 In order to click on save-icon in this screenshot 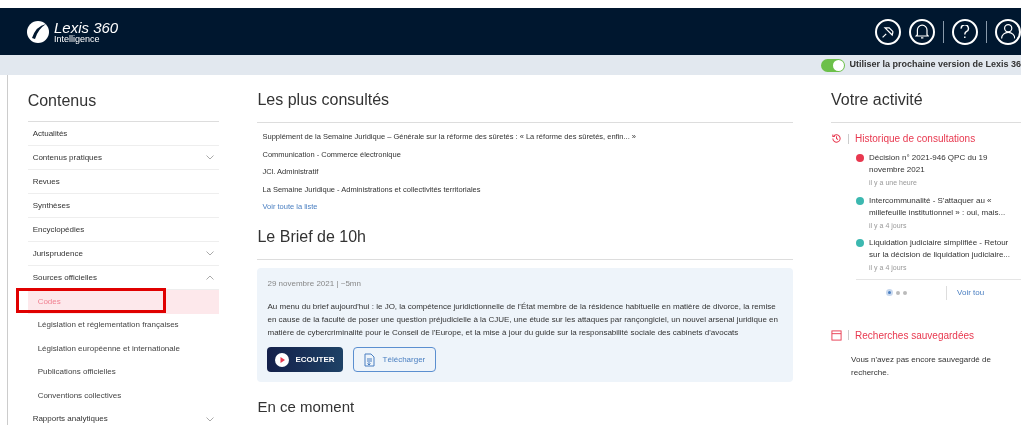, I will do `click(837, 335)`.